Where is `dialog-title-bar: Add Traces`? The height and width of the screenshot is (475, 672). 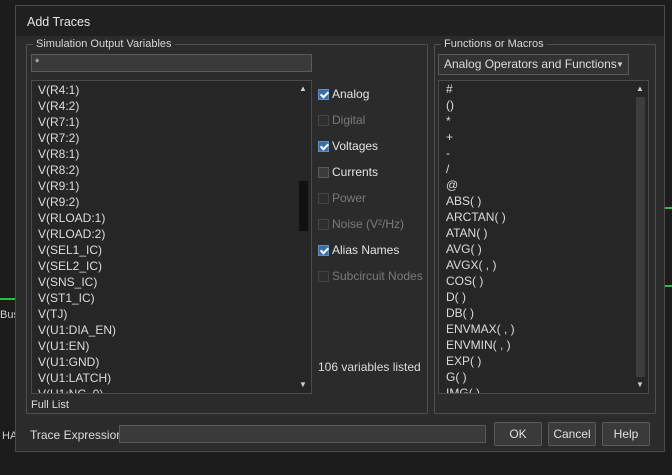 dialog-title-bar: Add Traces is located at coordinates (340, 21).